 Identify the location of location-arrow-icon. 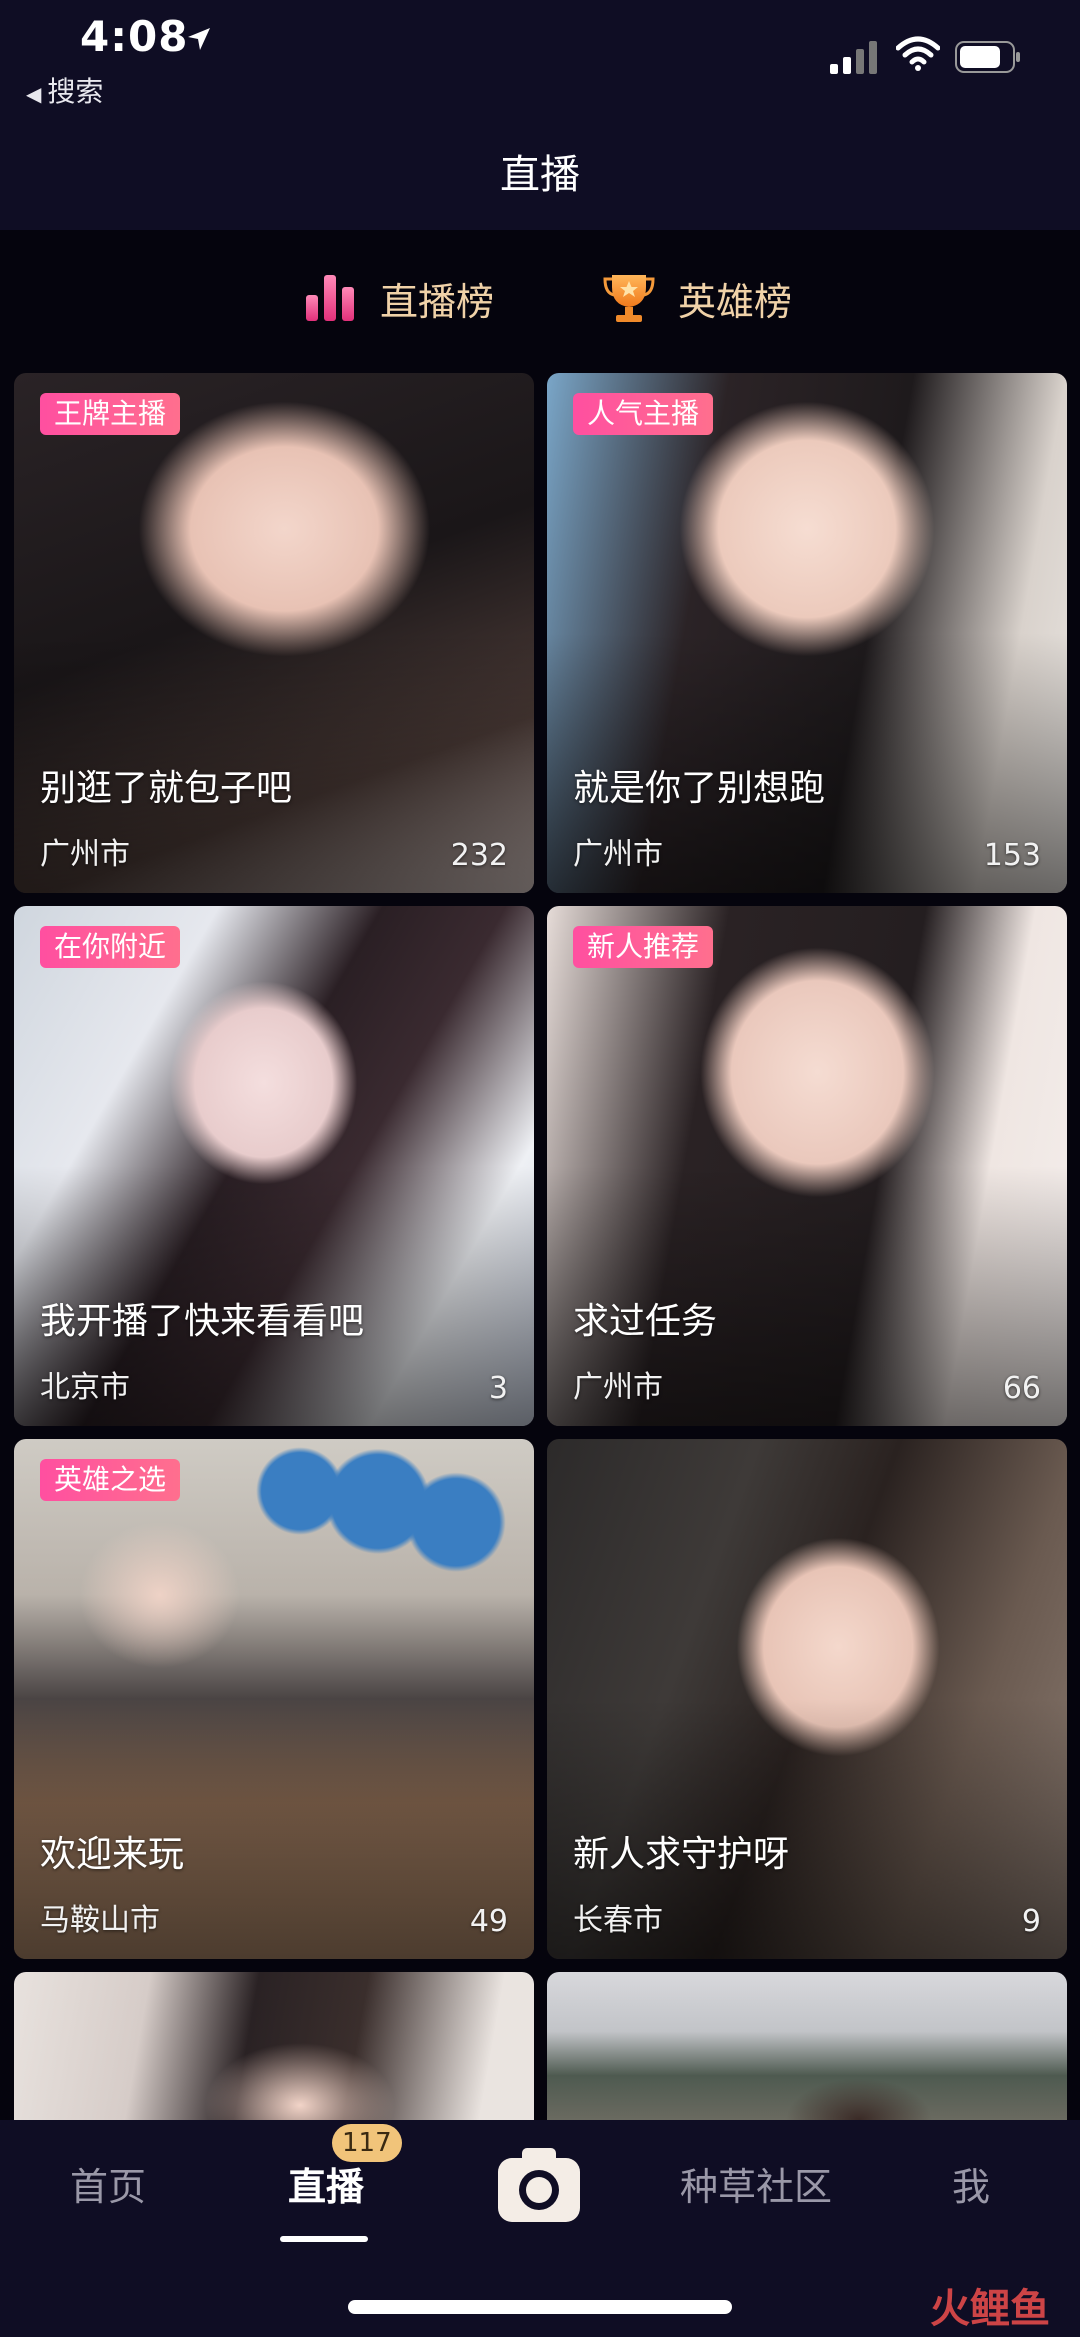
(199, 39).